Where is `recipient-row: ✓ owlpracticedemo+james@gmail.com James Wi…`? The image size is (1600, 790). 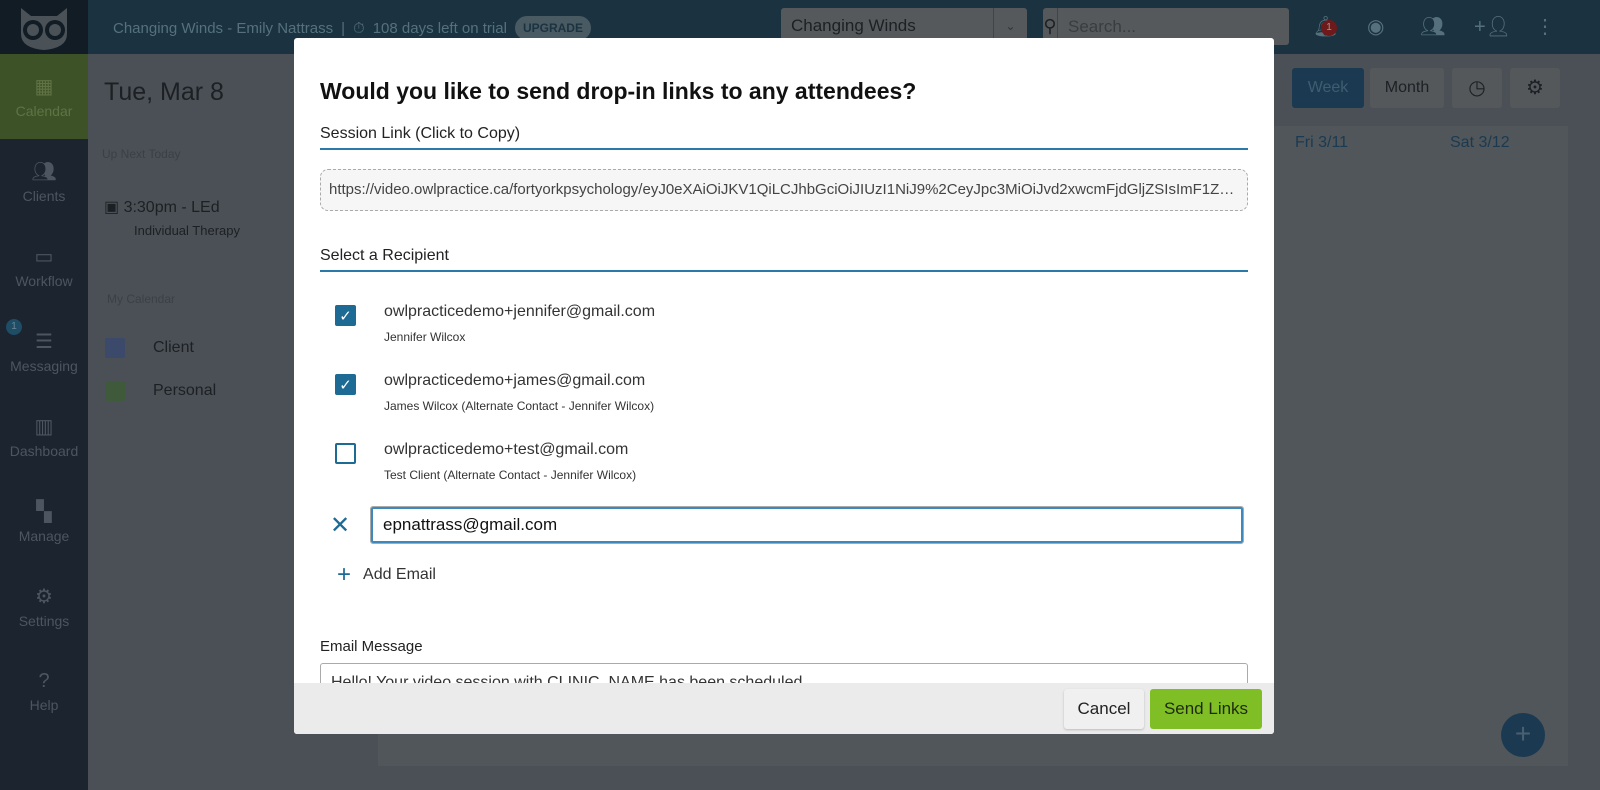
recipient-row: ✓ owlpracticedemo+james@gmail.com James Wi… is located at coordinates (791, 402).